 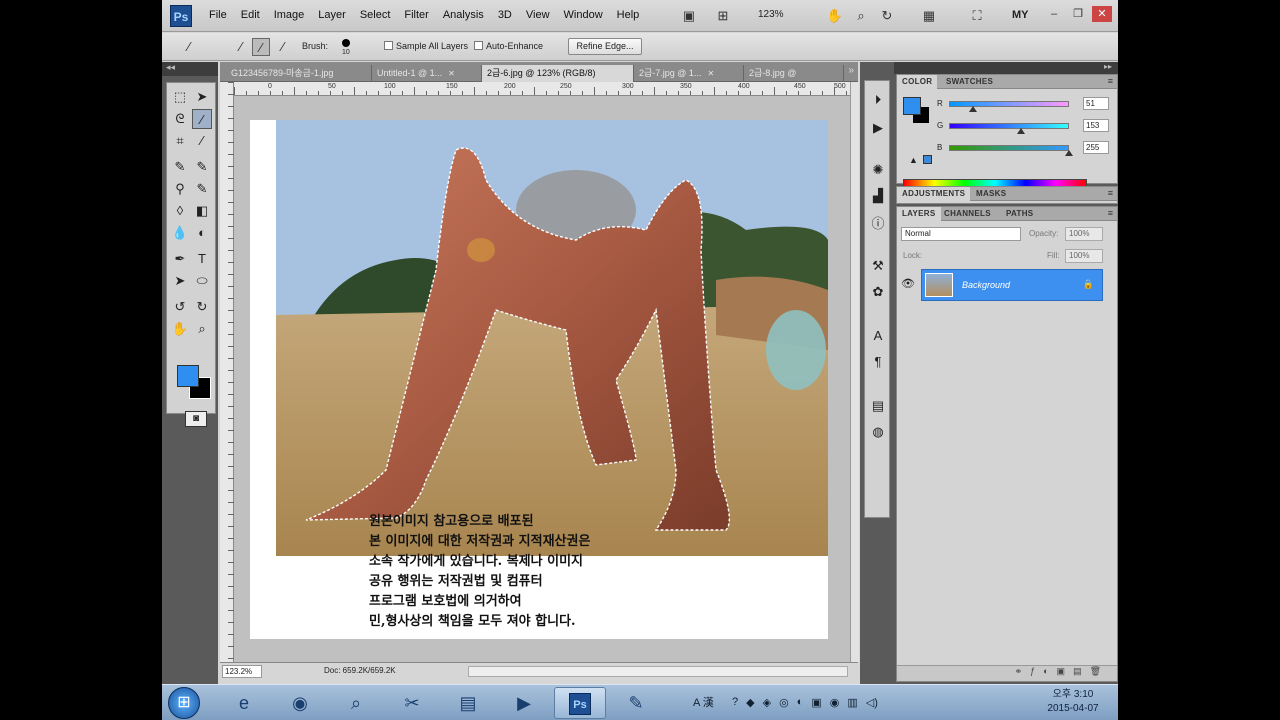 I want to click on tab-document-5: 2급-8.jpg @, so click(x=794, y=73).